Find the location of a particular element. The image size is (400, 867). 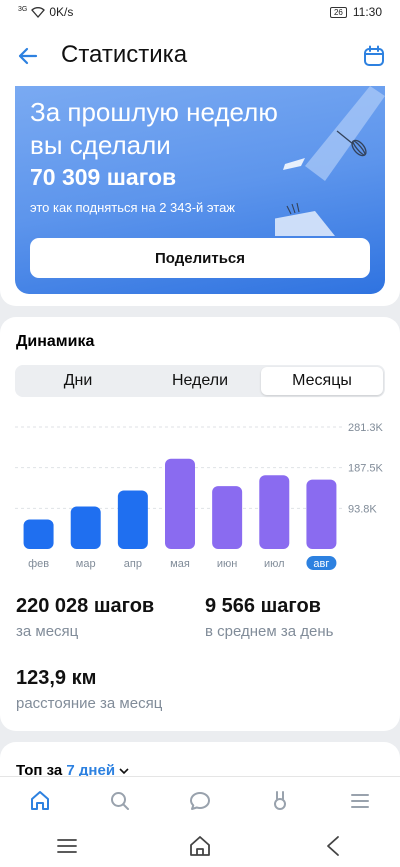

back-icon is located at coordinates (333, 845).